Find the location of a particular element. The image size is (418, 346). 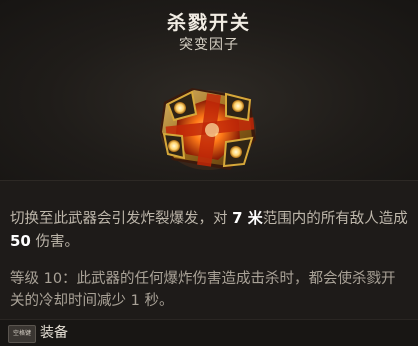

mutator-cube-icon is located at coordinates (208, 129).